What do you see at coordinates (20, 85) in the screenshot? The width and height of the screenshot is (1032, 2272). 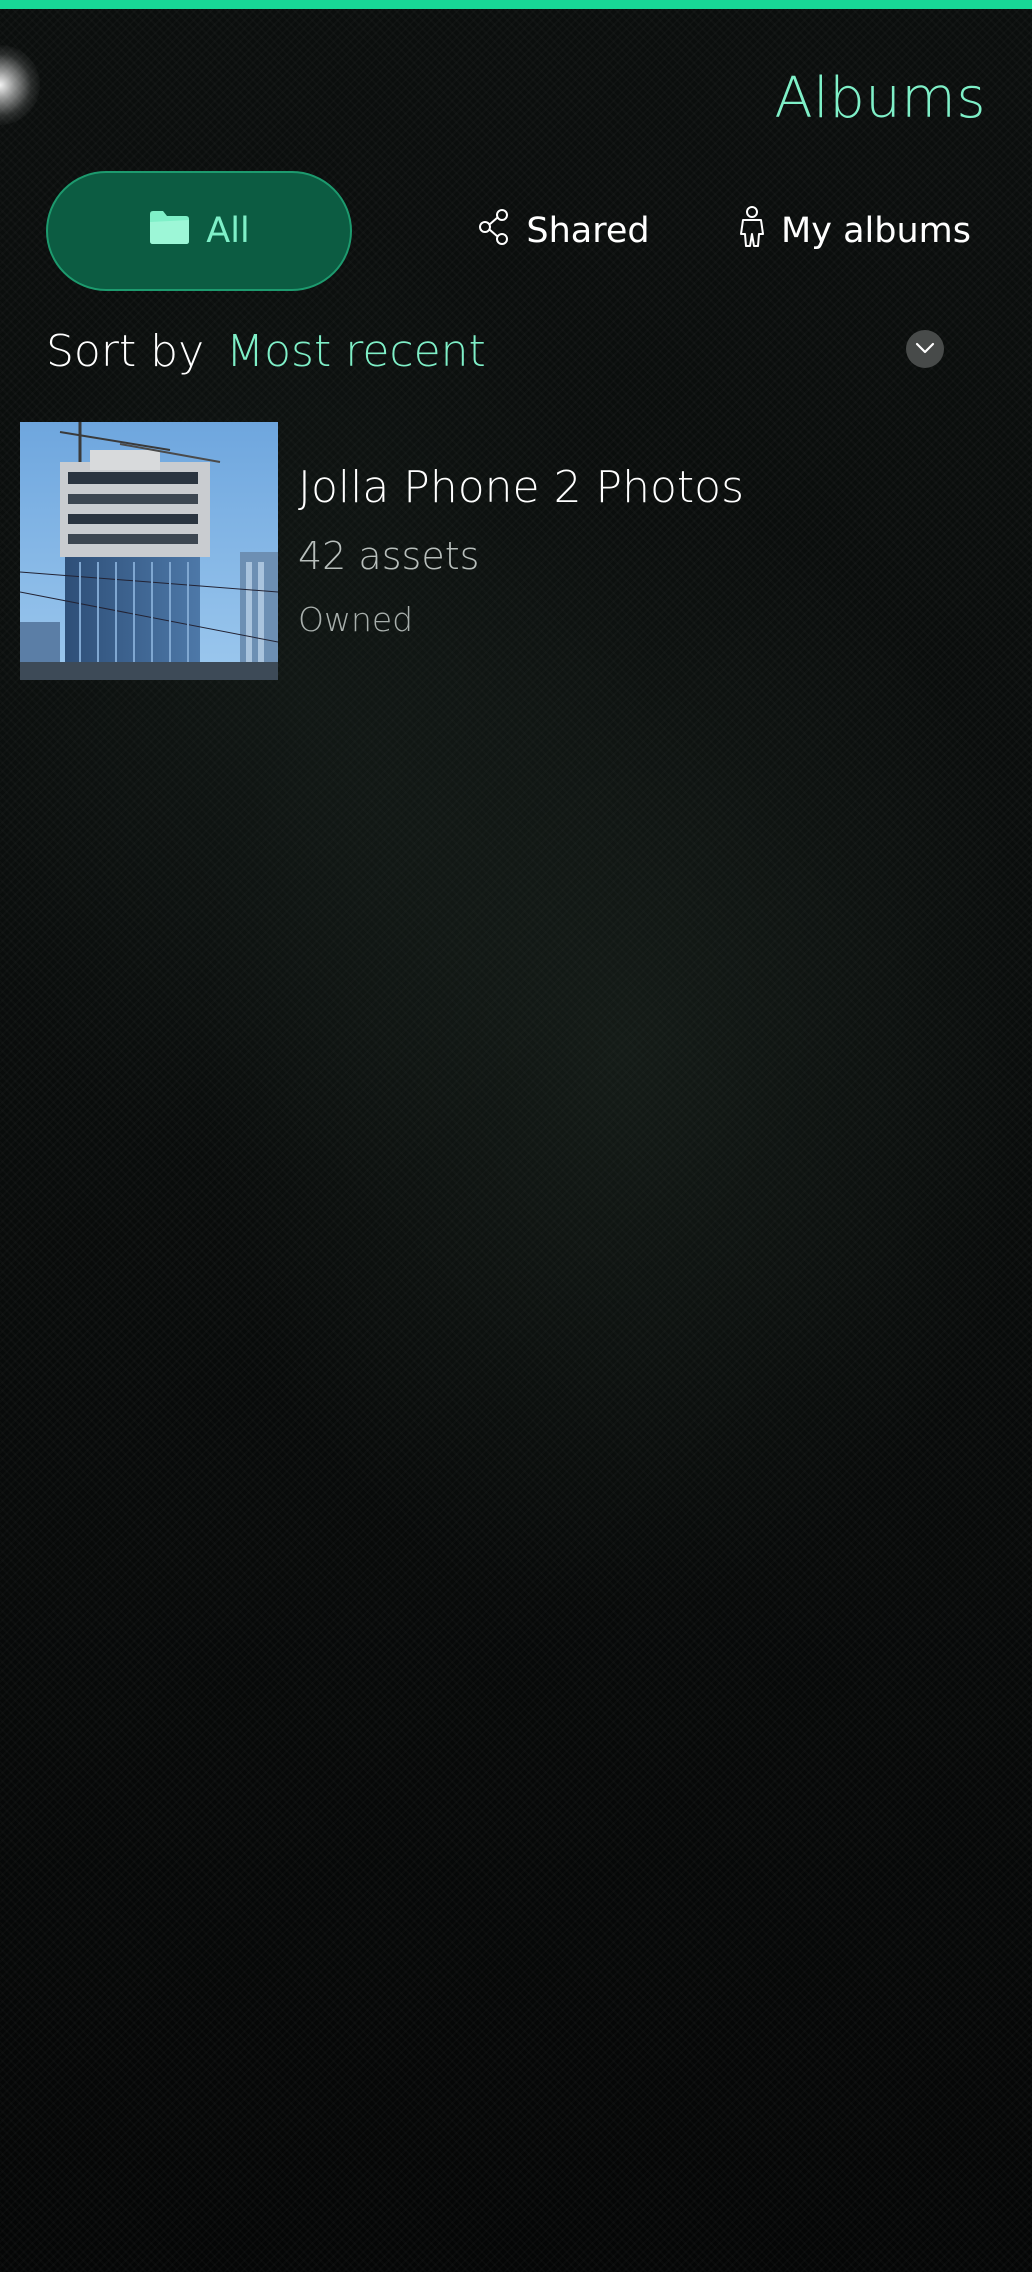 I see `glow-indicator` at bounding box center [20, 85].